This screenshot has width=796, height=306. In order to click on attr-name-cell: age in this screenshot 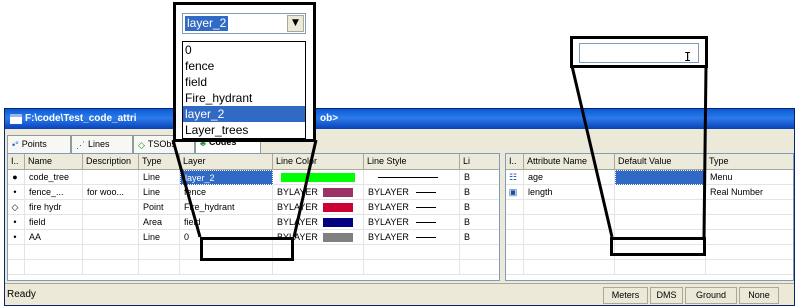, I will do `click(569, 177)`.